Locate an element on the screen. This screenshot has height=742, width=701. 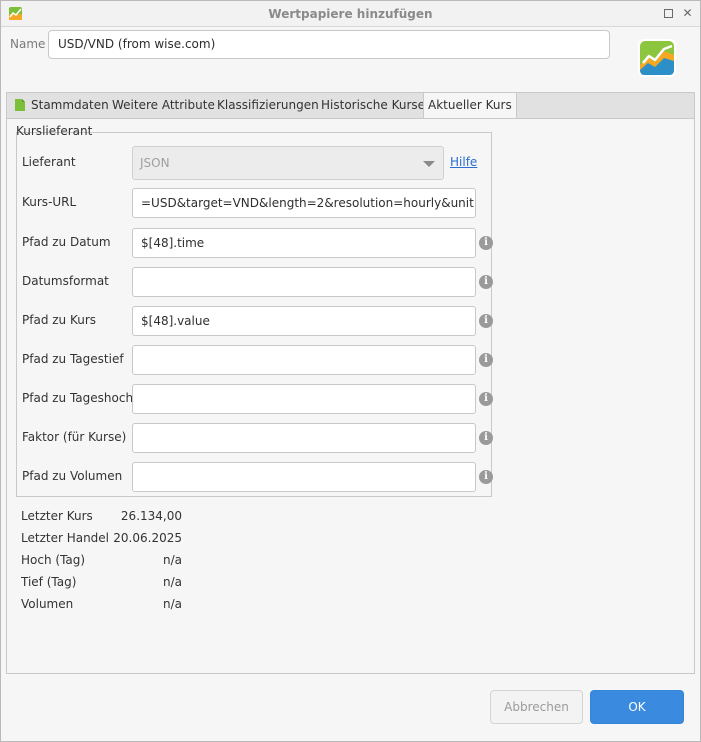
pfad-kurs-input: $[48].value is located at coordinates (304, 321).